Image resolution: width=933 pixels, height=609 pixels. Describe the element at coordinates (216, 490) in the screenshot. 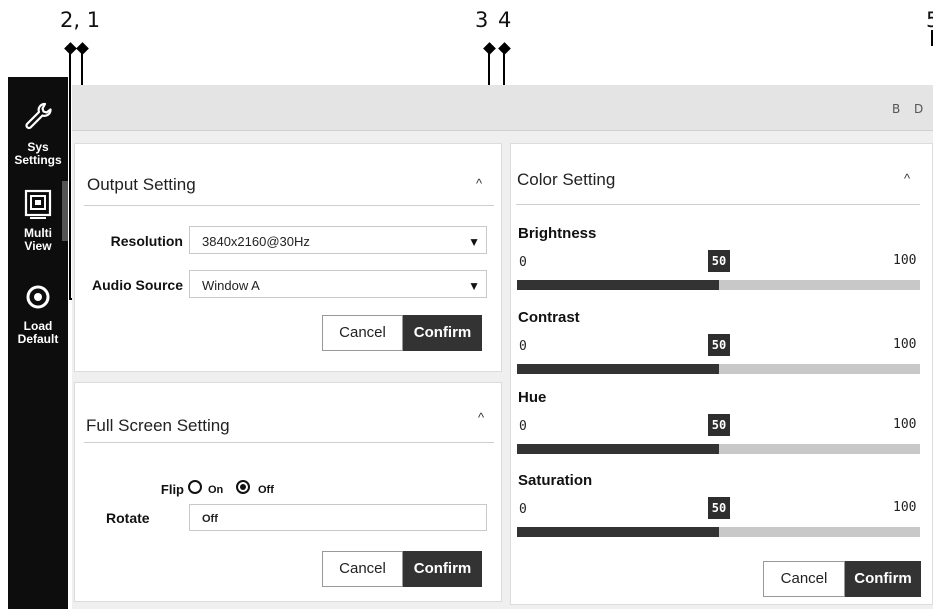

I see `flip-on-label: On` at that location.